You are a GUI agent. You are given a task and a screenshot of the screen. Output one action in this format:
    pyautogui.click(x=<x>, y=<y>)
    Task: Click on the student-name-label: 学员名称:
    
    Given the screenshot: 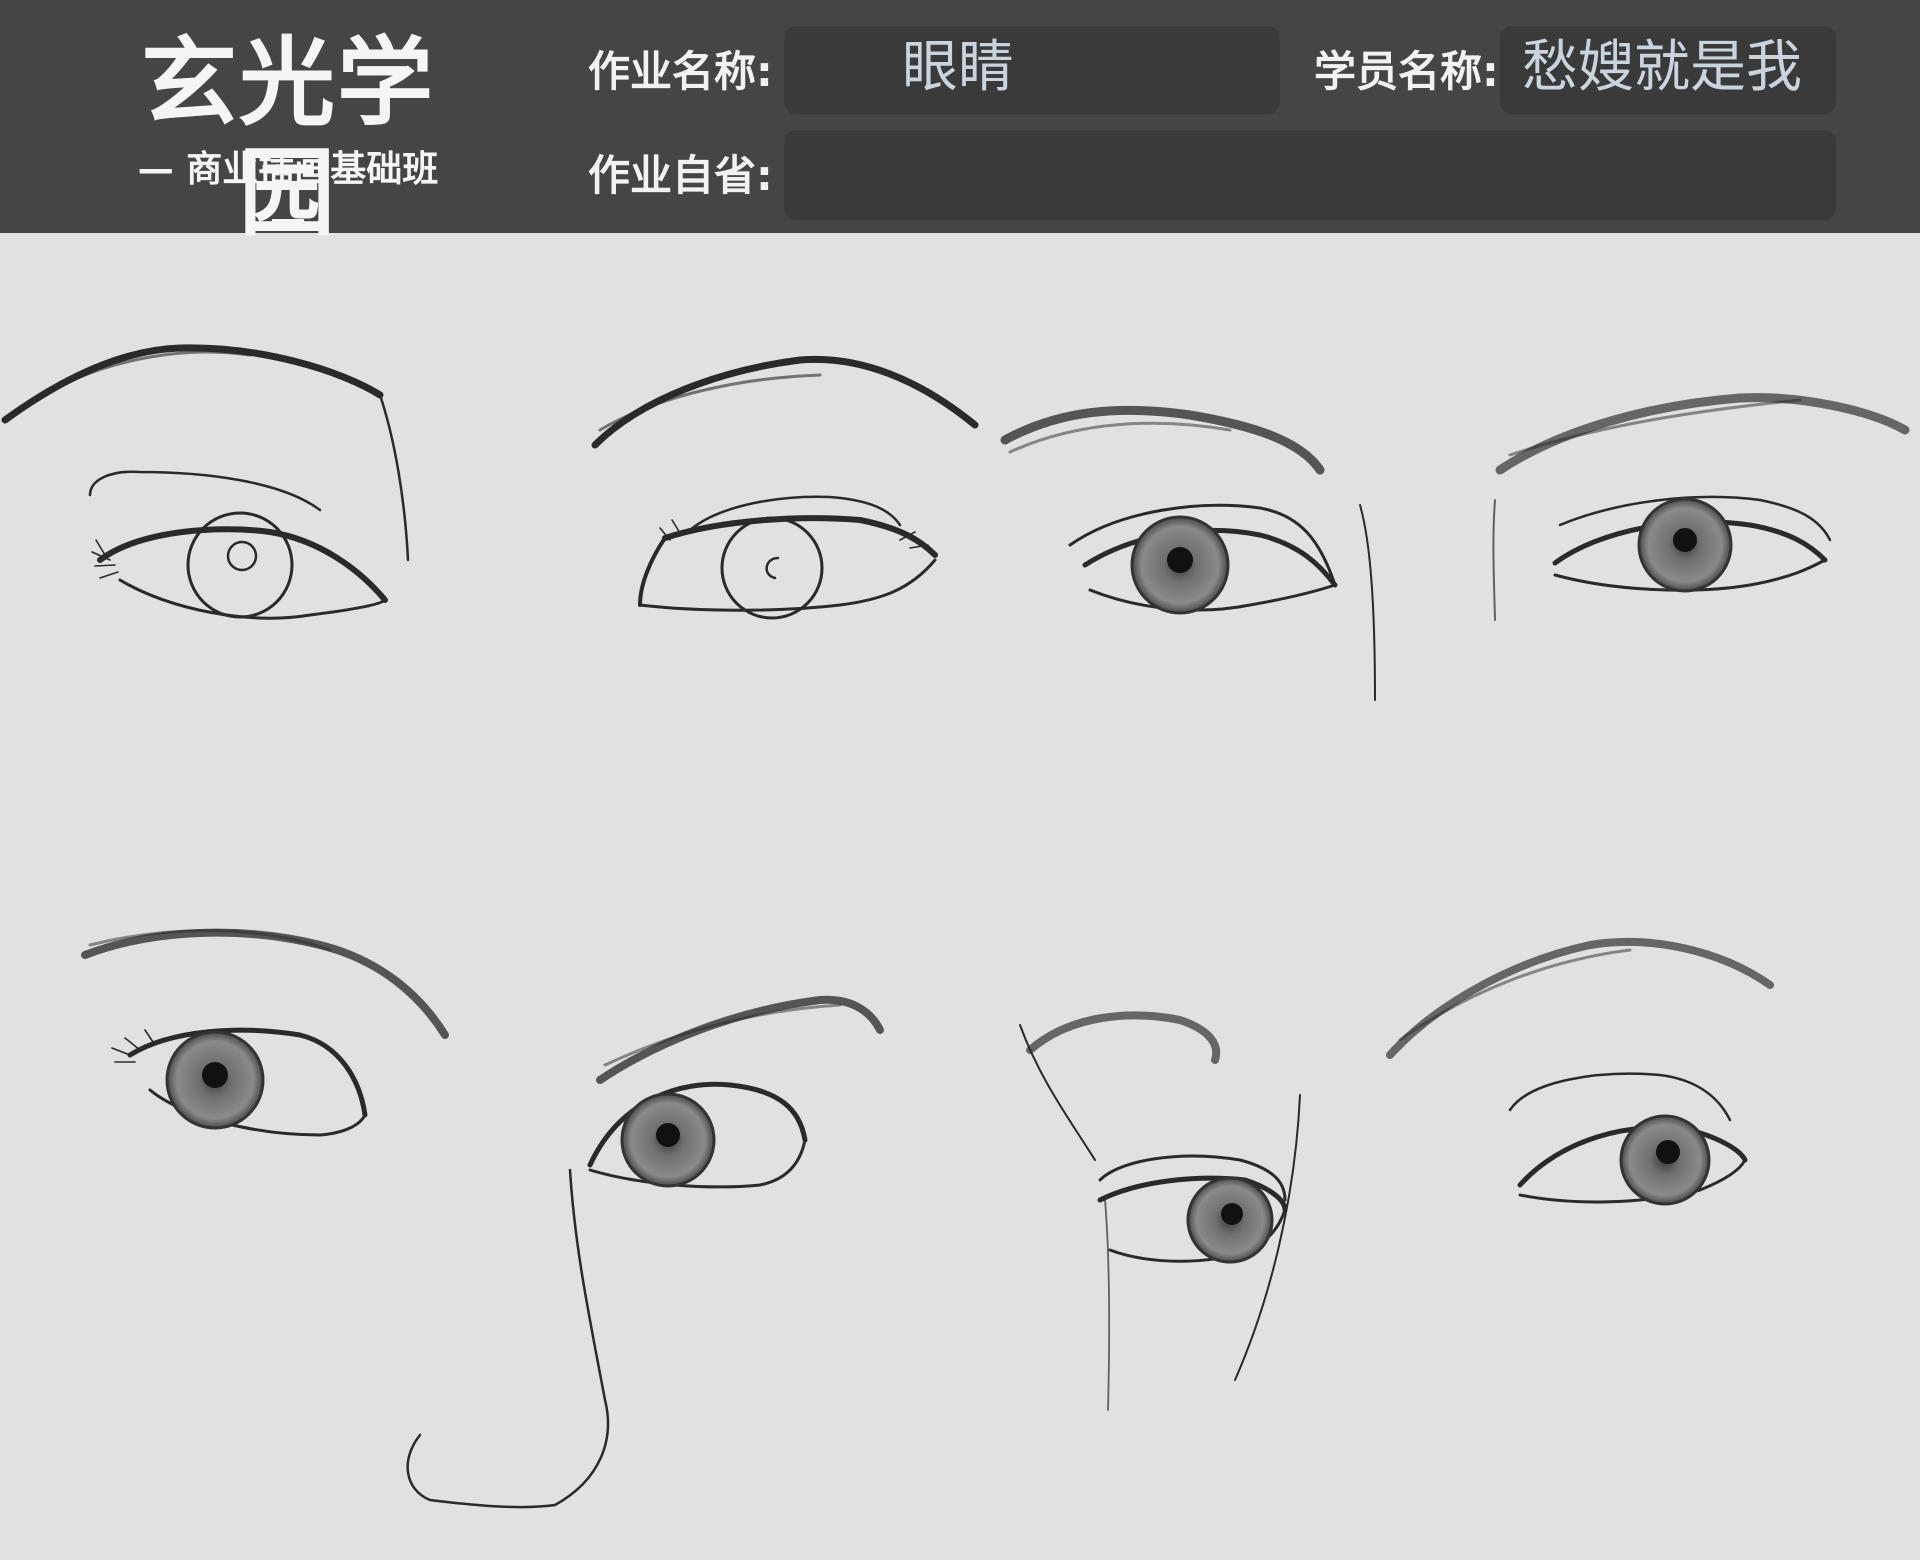 What is the action you would take?
    pyautogui.click(x=1406, y=71)
    